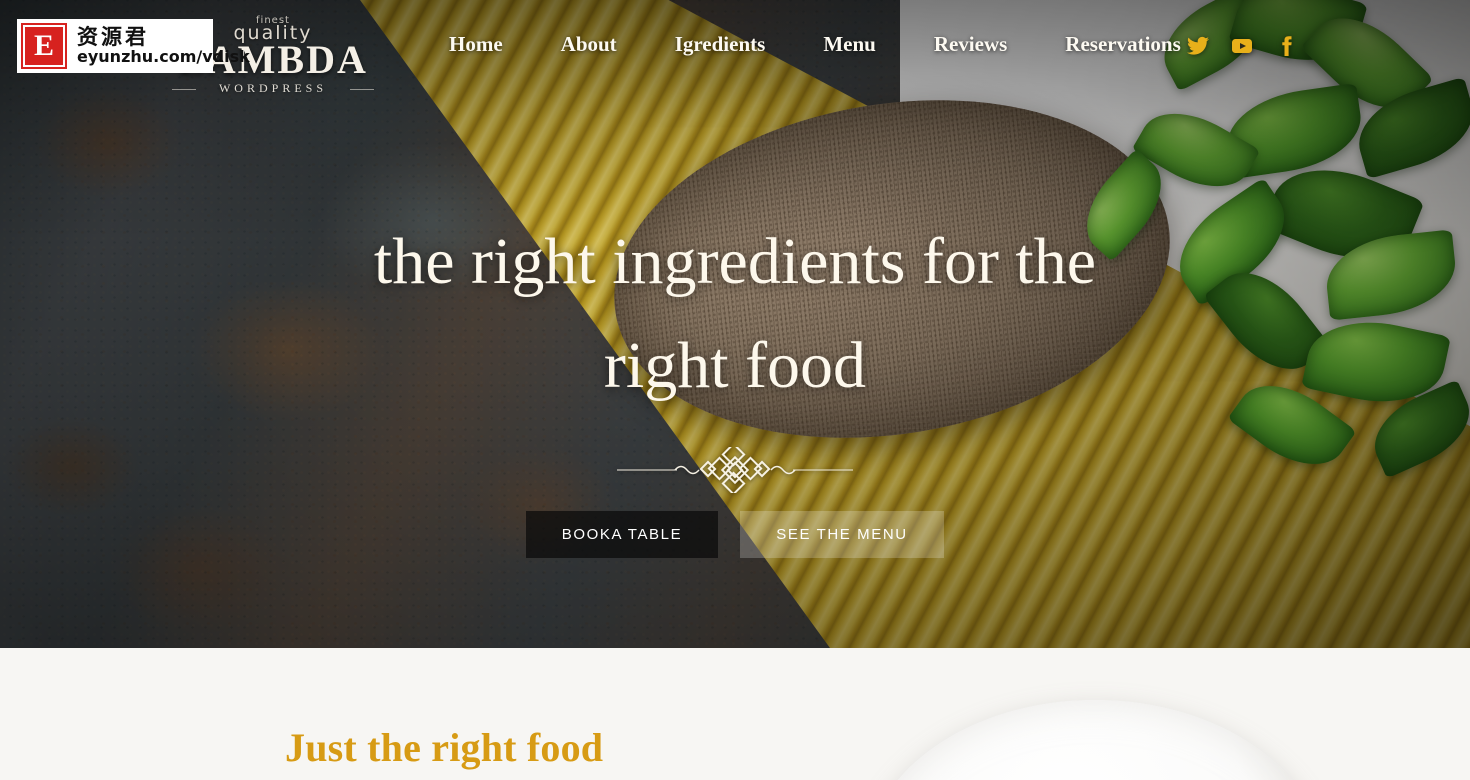  I want to click on book-a-table-button: BOOKA TABLE, so click(622, 534).